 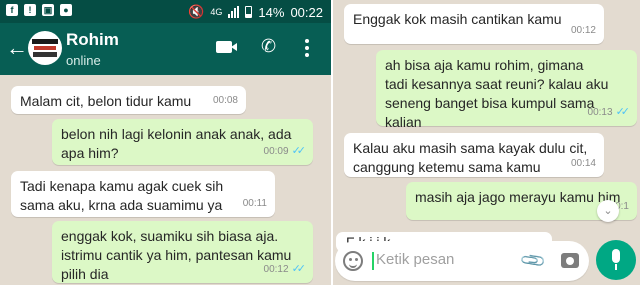 What do you see at coordinates (249, 12) in the screenshot?
I see `battery-icon` at bounding box center [249, 12].